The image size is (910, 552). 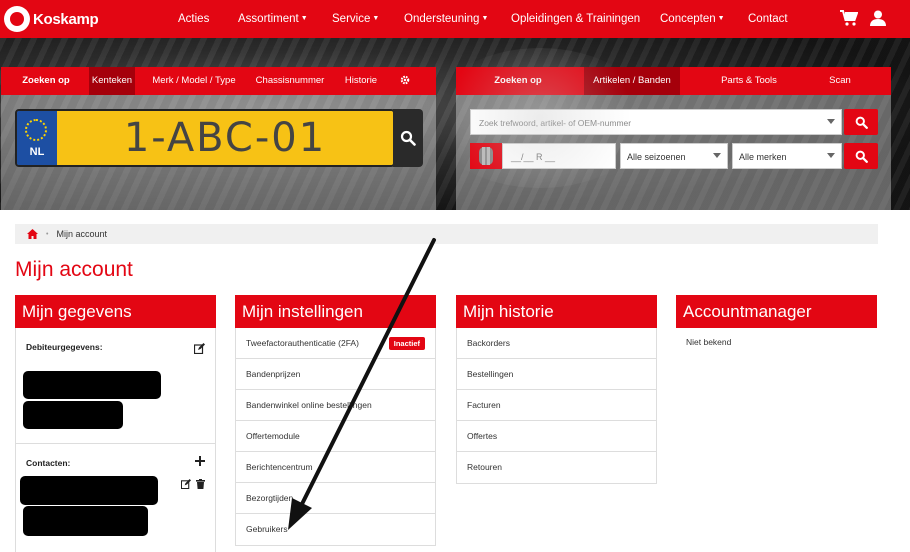 I want to click on nav-item-contact: Contact, so click(x=768, y=19).